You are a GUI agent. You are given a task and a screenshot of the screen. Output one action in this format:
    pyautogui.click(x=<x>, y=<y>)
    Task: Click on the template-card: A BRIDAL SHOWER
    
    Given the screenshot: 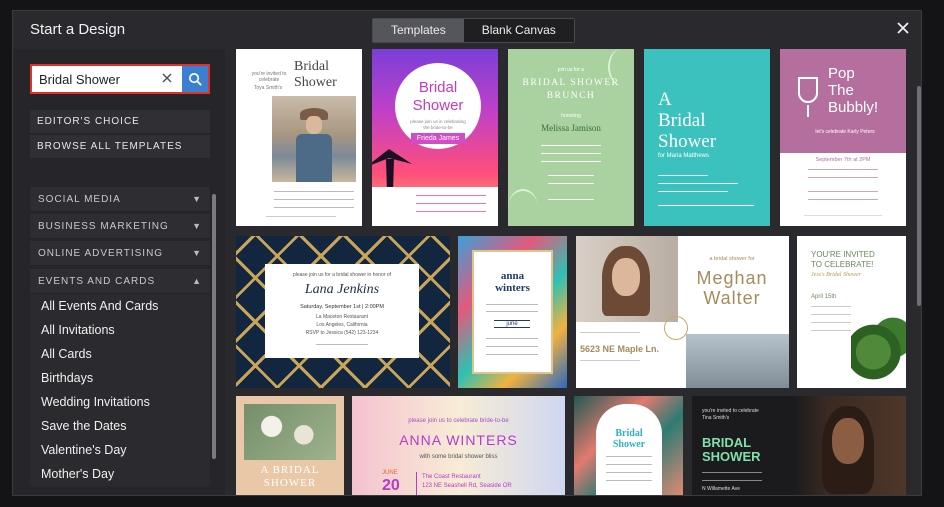 What is the action you would take?
    pyautogui.click(x=290, y=445)
    